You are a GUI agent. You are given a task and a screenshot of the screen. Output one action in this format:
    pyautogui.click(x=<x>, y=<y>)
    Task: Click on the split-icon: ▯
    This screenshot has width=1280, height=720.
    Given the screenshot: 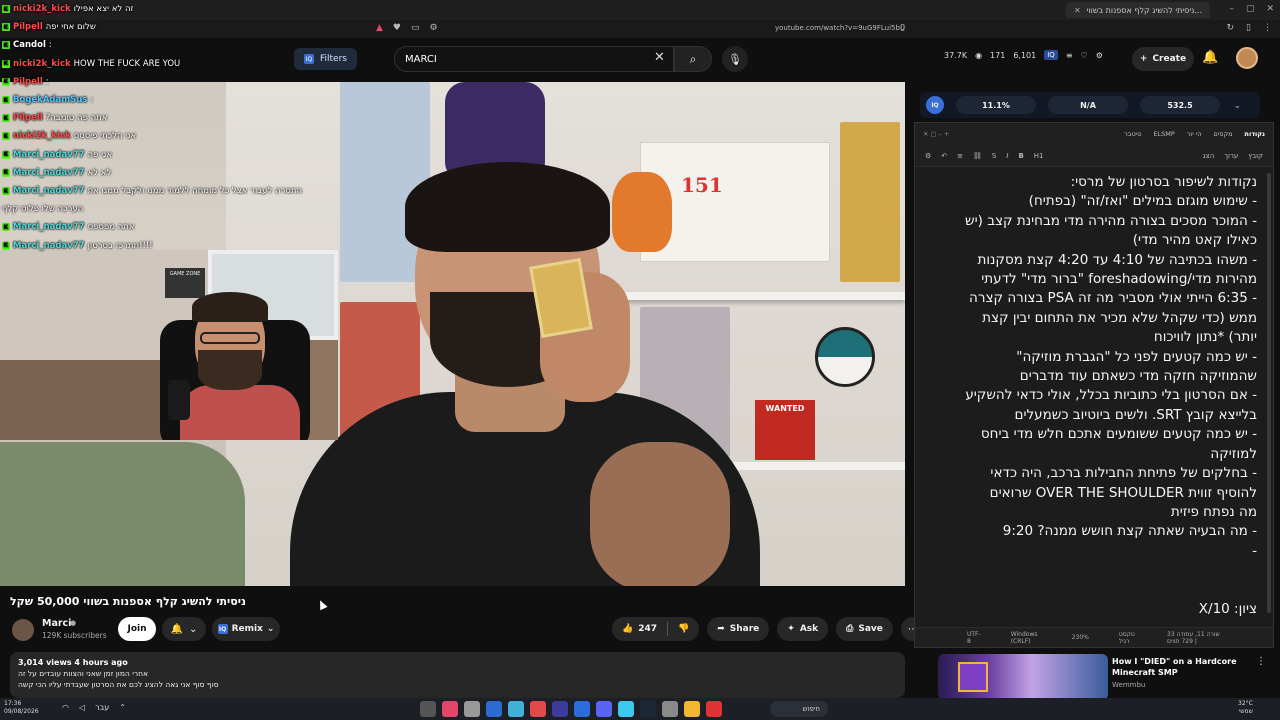 What is the action you would take?
    pyautogui.click(x=1248, y=28)
    